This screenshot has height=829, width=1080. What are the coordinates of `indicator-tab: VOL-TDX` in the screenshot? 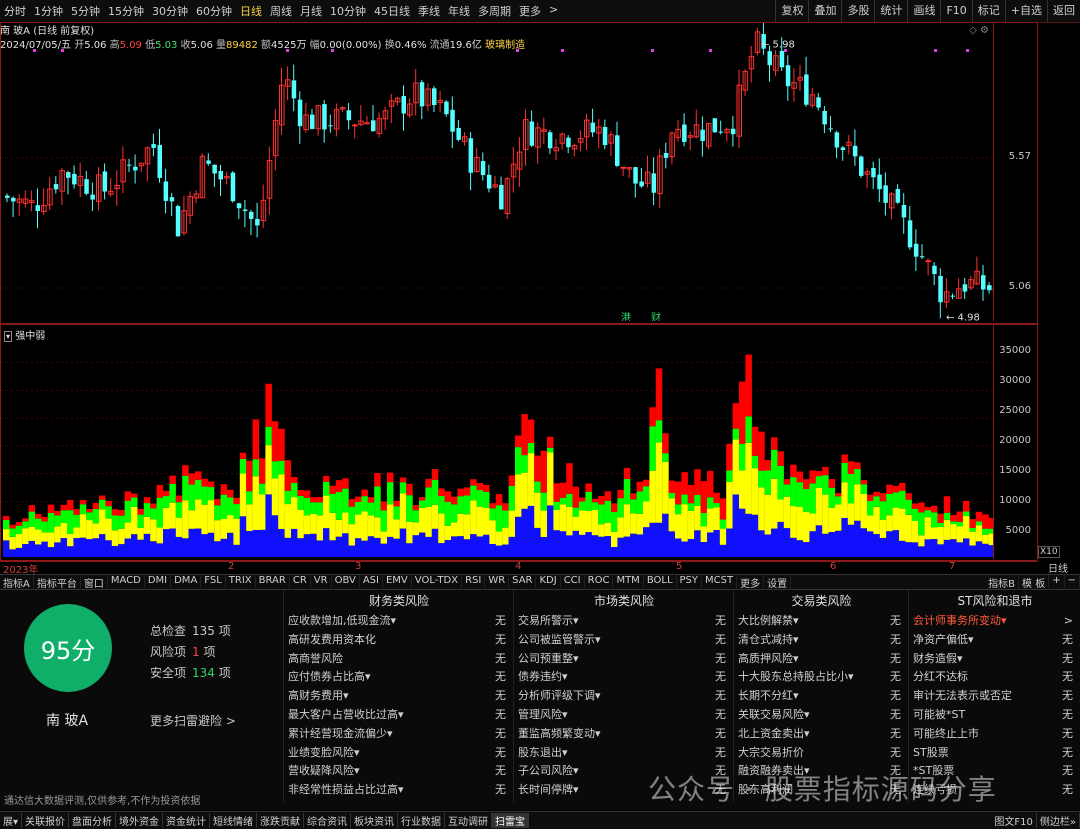 It's located at (437, 582).